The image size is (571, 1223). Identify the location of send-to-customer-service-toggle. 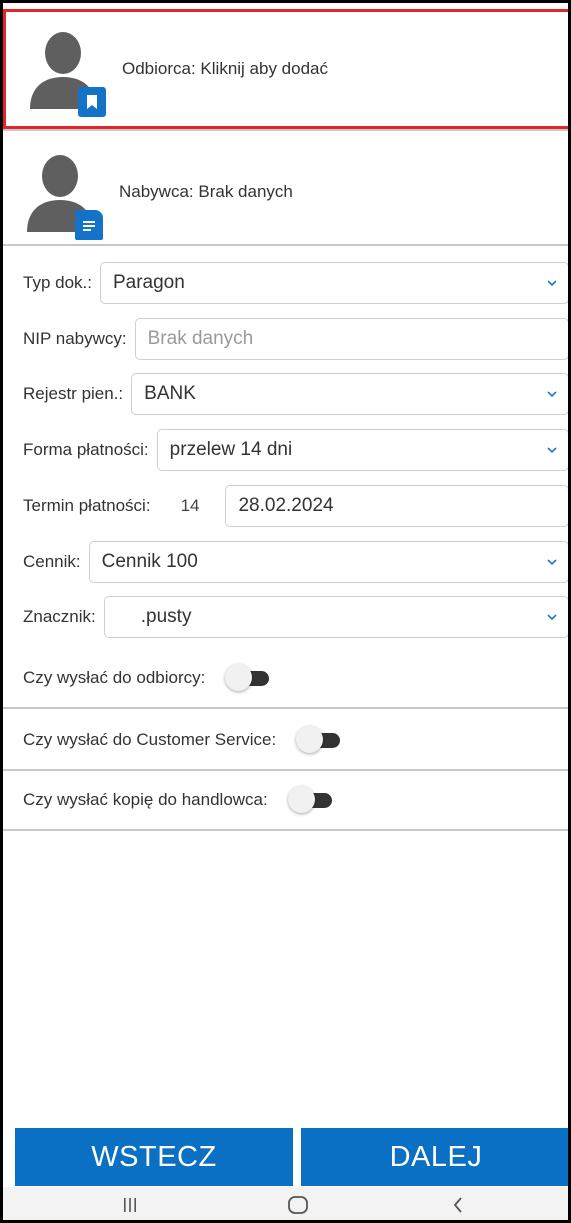
(319, 740).